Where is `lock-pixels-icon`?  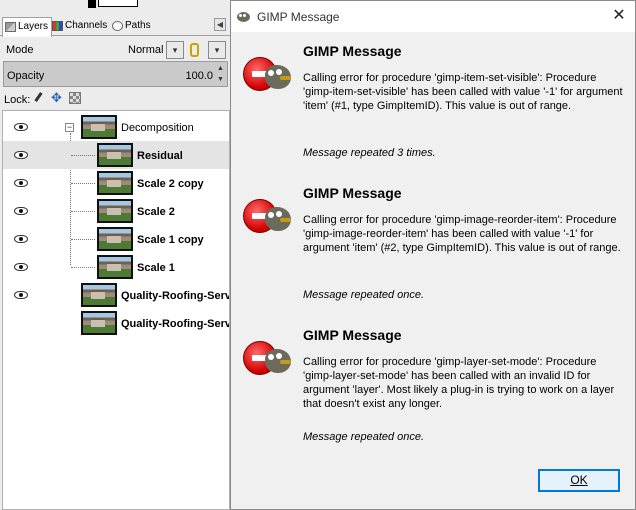 lock-pixels-icon is located at coordinates (38, 98).